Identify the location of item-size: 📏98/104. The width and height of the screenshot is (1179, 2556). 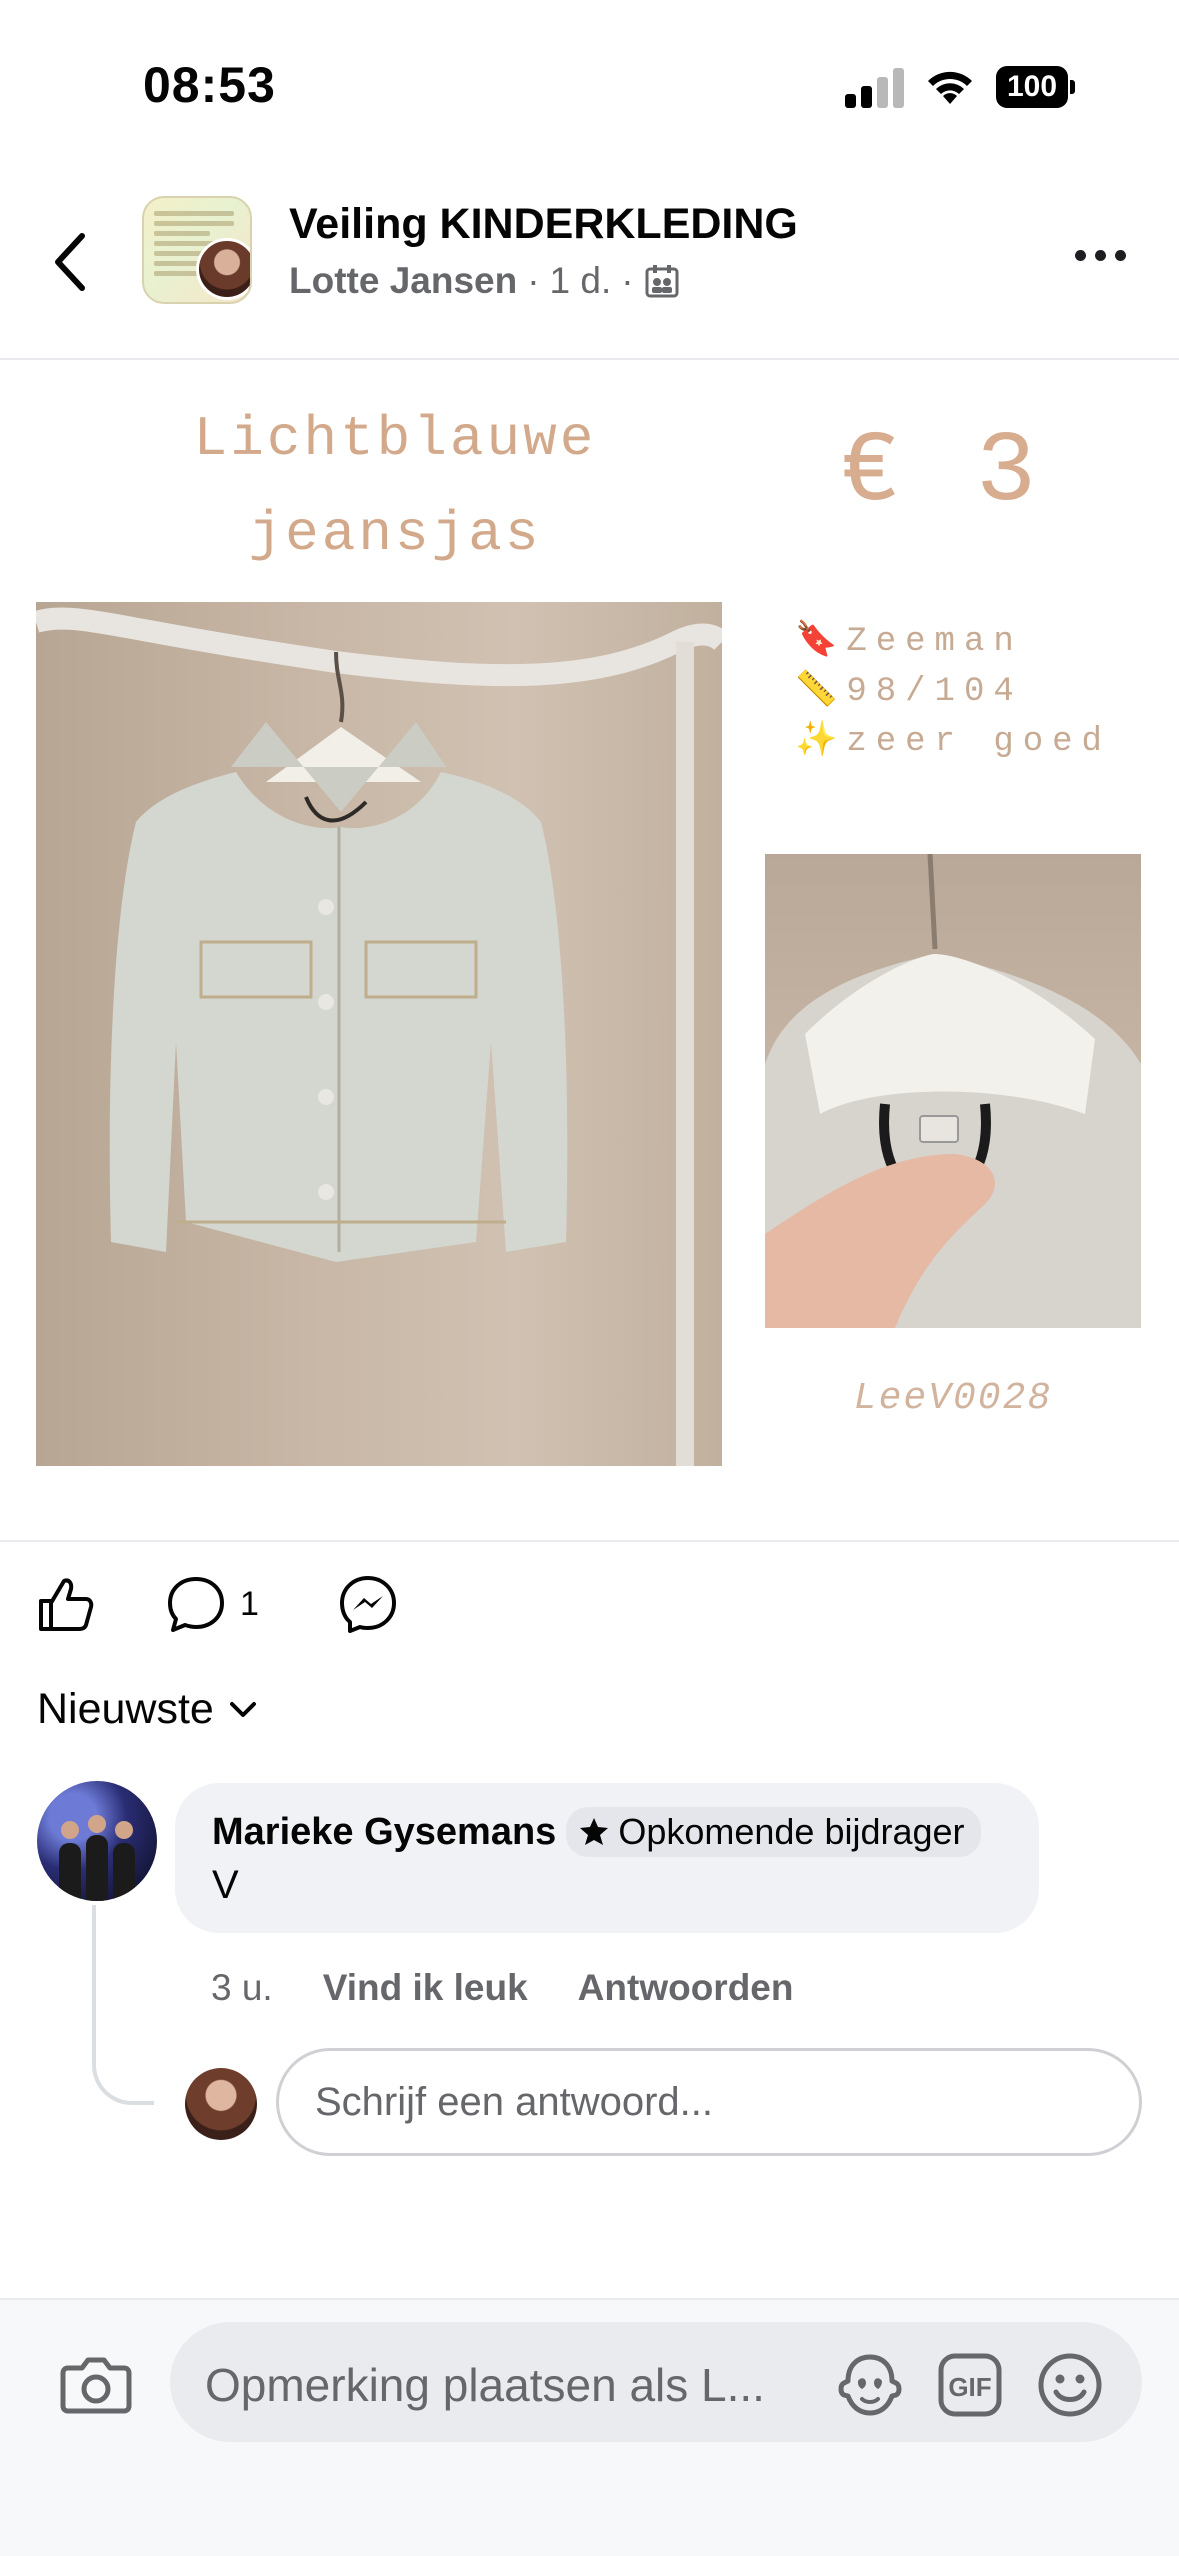
(909, 692).